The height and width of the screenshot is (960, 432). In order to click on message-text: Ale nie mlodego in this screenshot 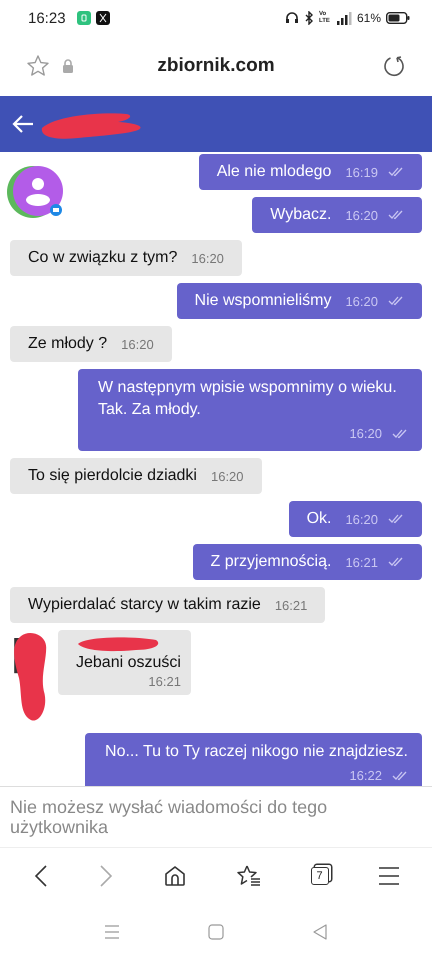, I will do `click(274, 172)`.